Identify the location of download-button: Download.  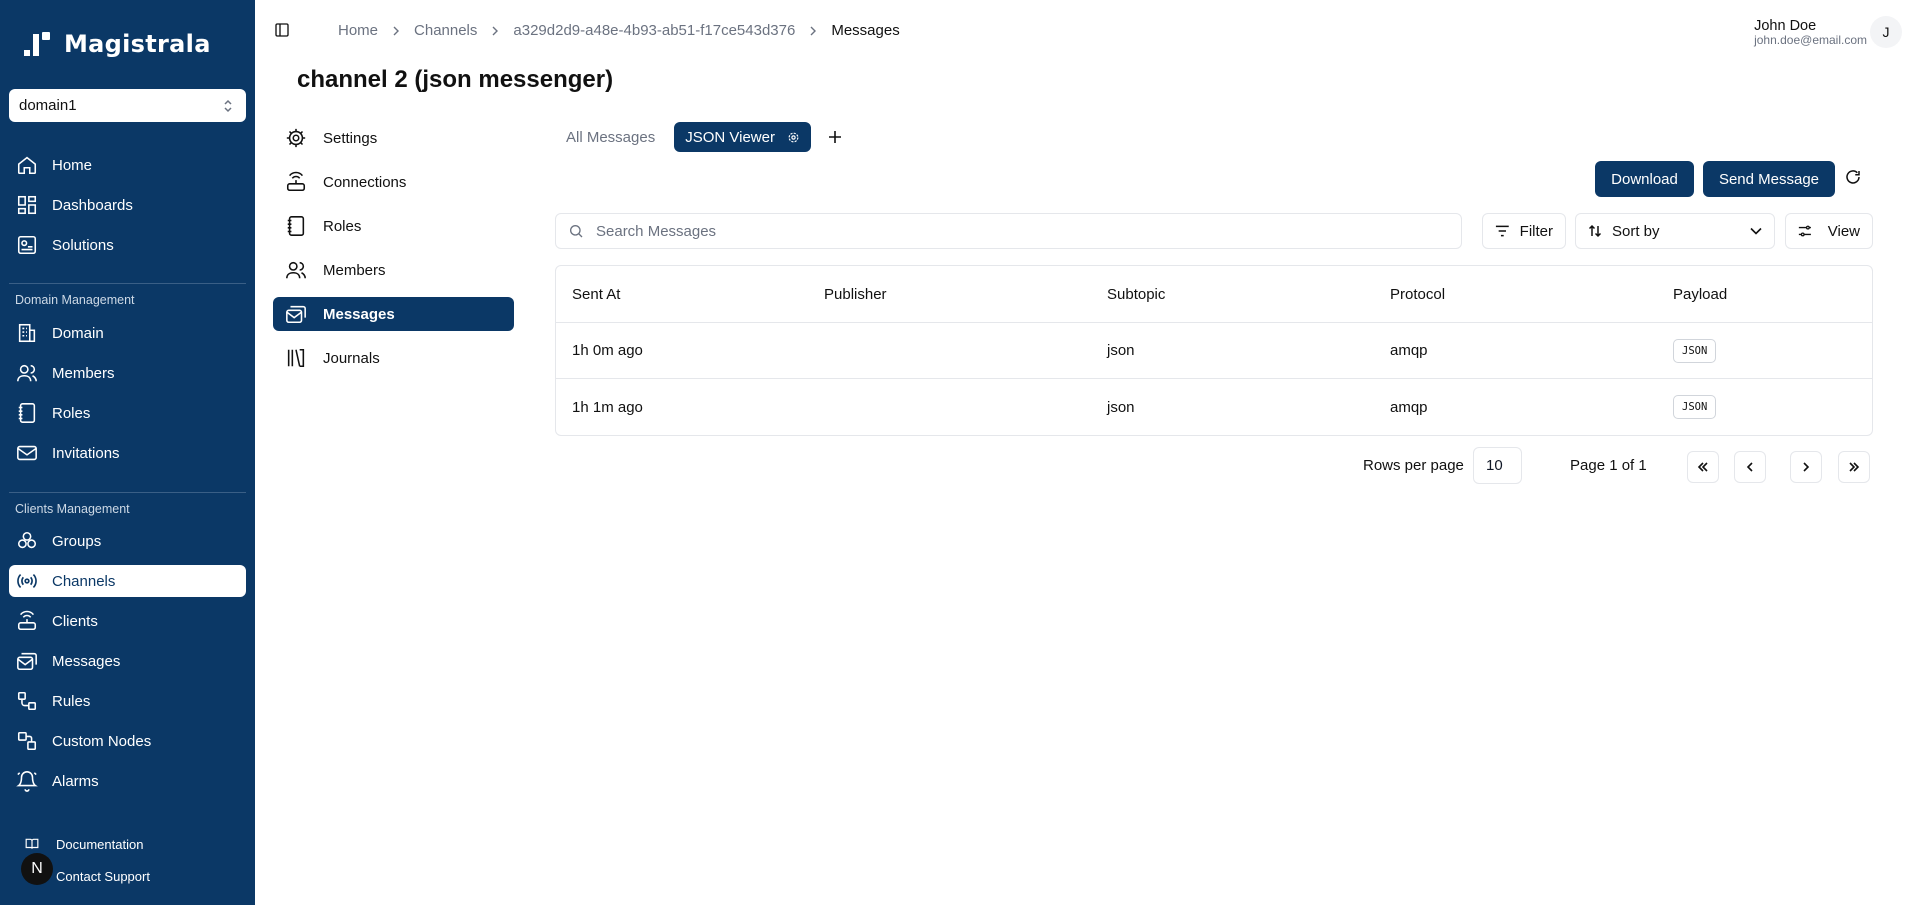
(1644, 179).